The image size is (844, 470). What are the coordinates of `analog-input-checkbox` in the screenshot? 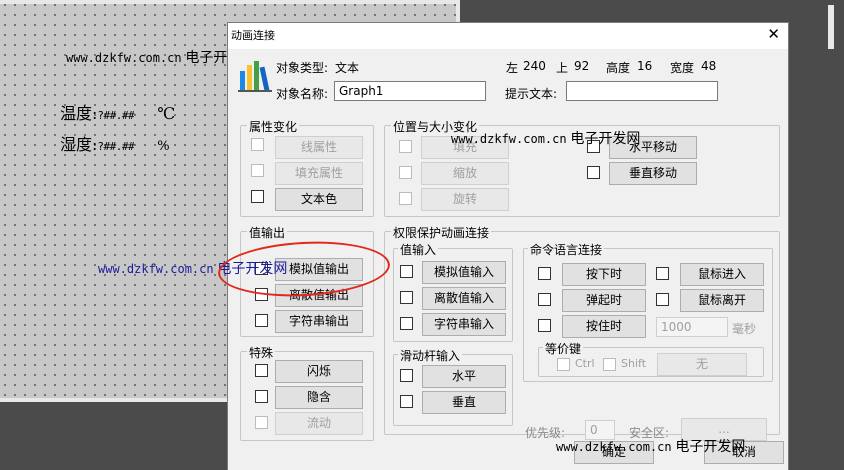 It's located at (406, 271).